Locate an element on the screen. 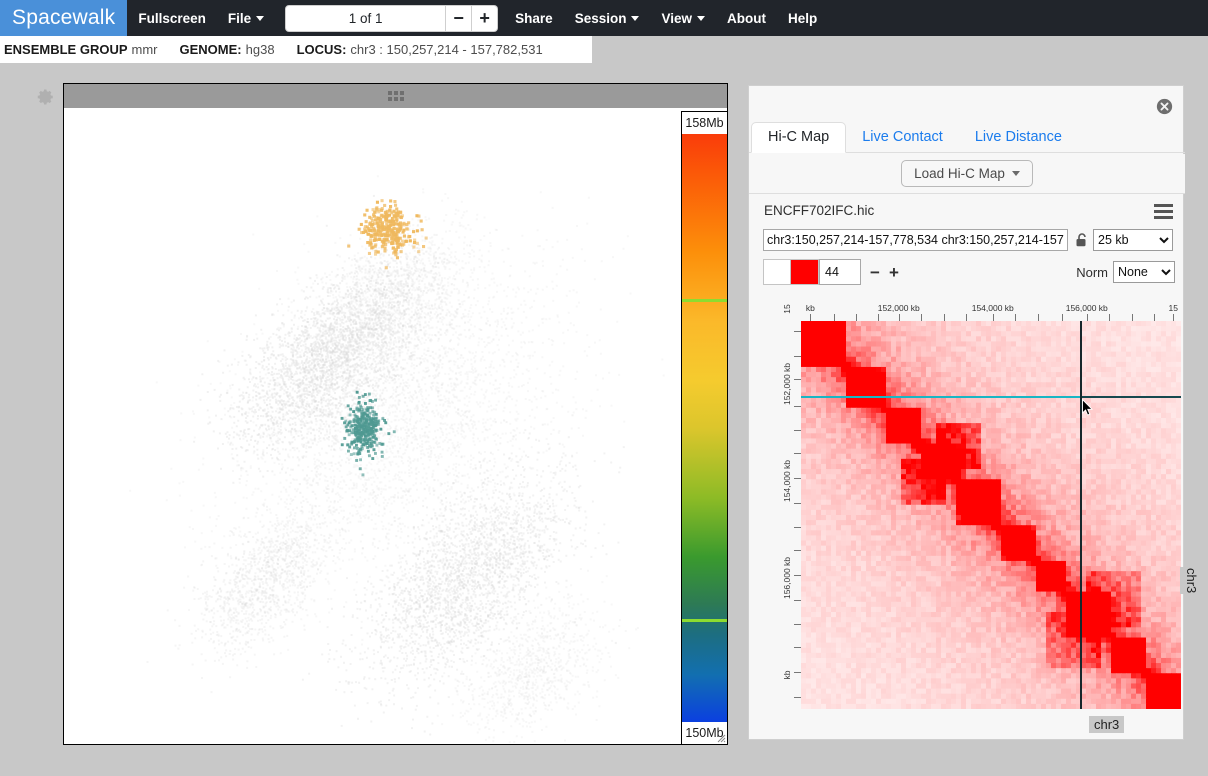 Image resolution: width=1208 pixels, height=776 pixels. page-indicator: 1 of 1 is located at coordinates (366, 18).